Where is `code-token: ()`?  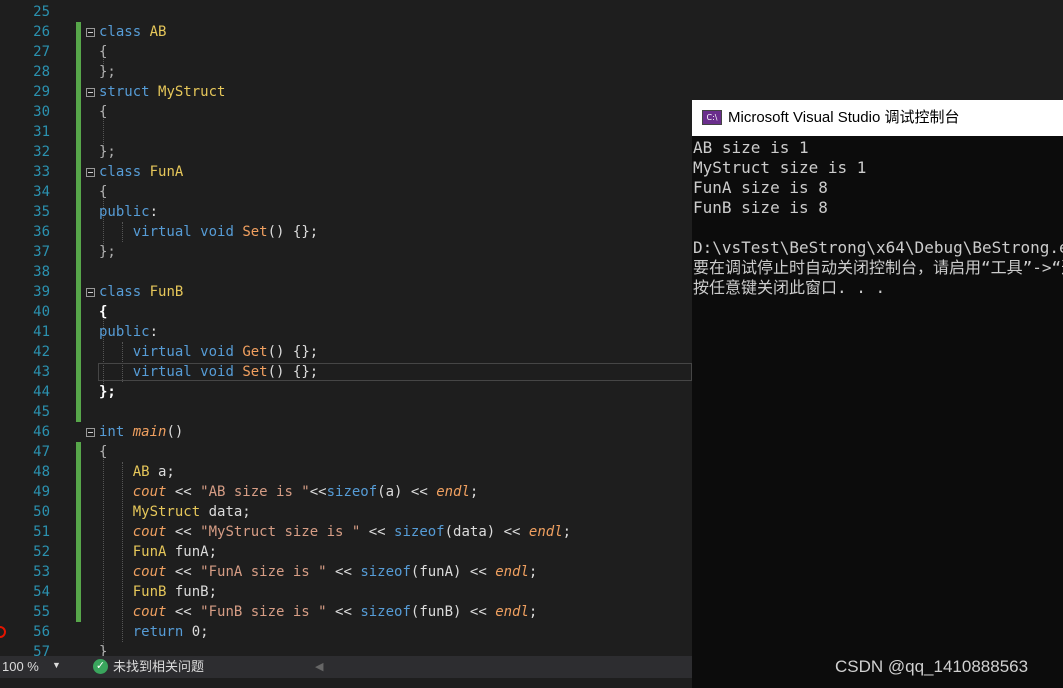 code-token: () is located at coordinates (175, 432).